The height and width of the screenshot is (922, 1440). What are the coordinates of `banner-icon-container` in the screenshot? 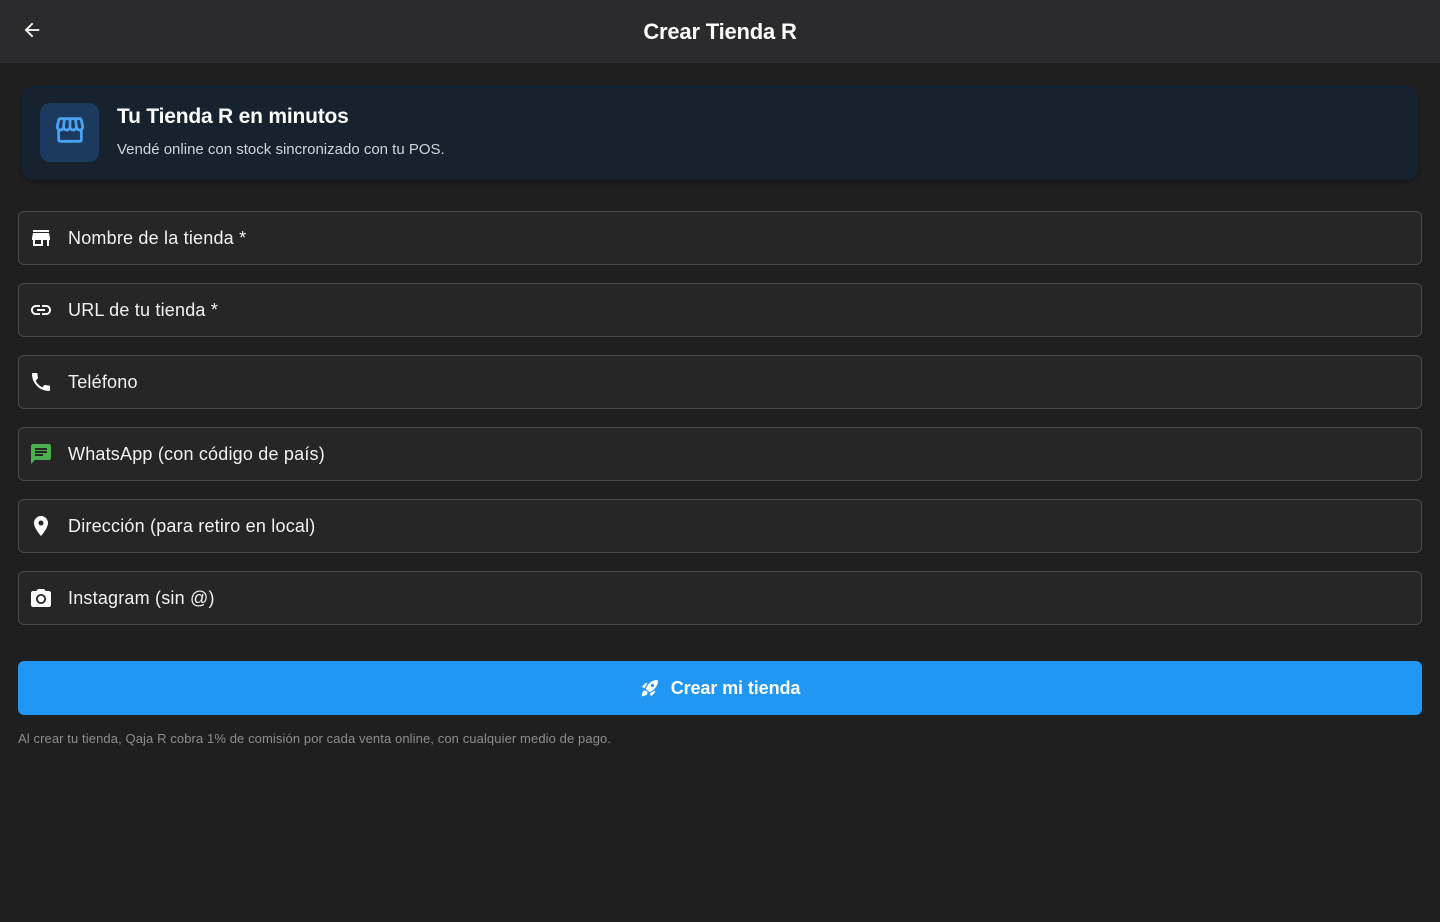 It's located at (69, 132).